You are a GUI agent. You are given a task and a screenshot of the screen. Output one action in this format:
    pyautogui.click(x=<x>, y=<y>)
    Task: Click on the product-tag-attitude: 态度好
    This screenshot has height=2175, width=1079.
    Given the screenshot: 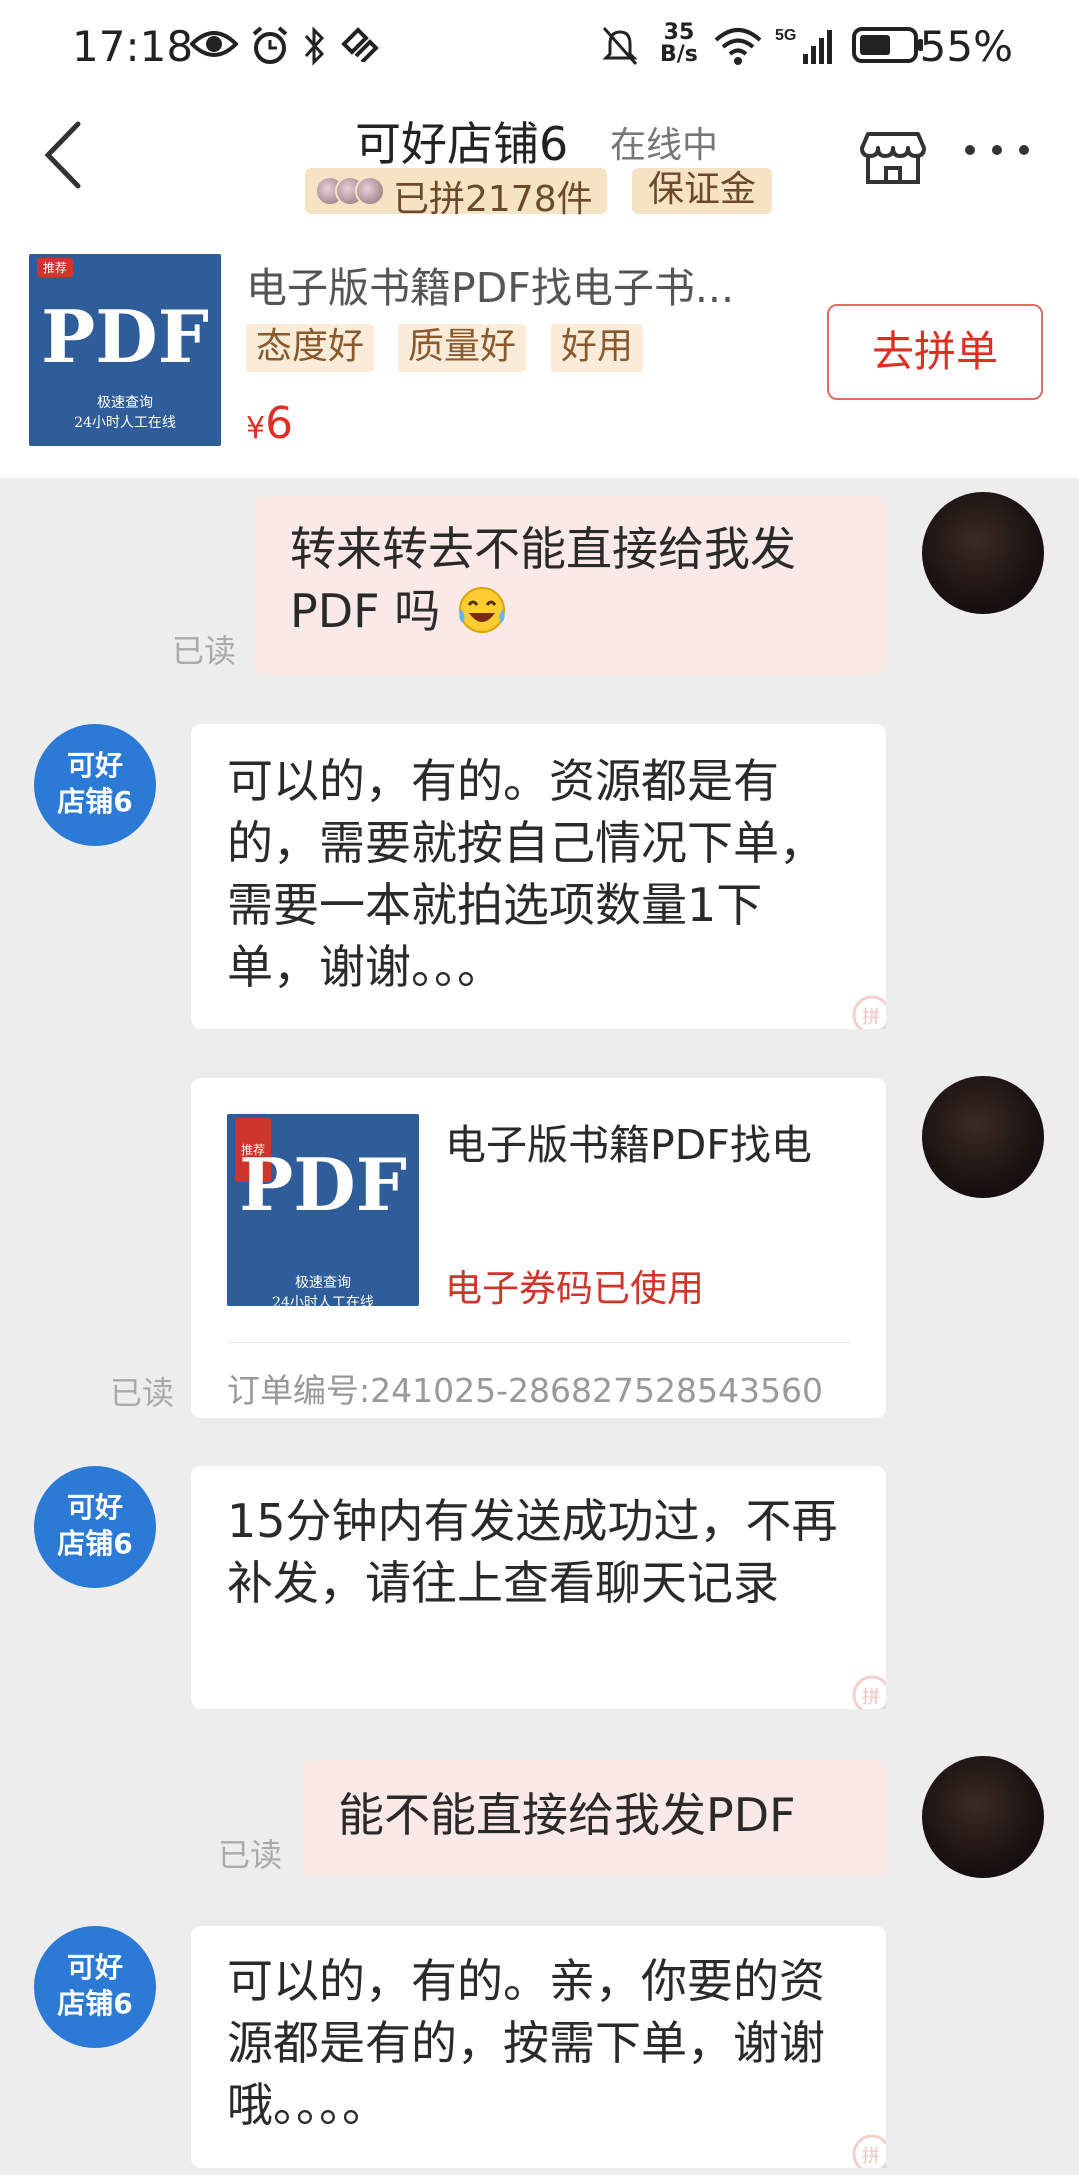 What is the action you would take?
    pyautogui.click(x=310, y=348)
    